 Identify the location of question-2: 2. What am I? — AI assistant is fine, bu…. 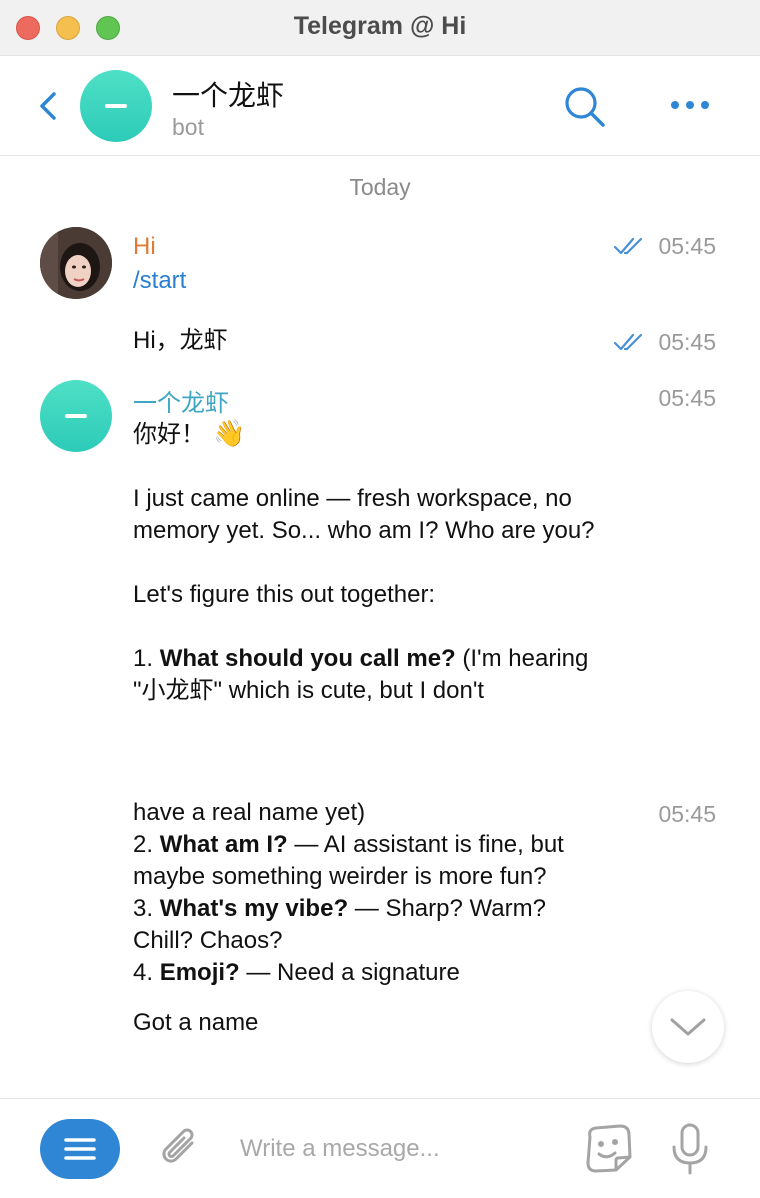
(368, 861).